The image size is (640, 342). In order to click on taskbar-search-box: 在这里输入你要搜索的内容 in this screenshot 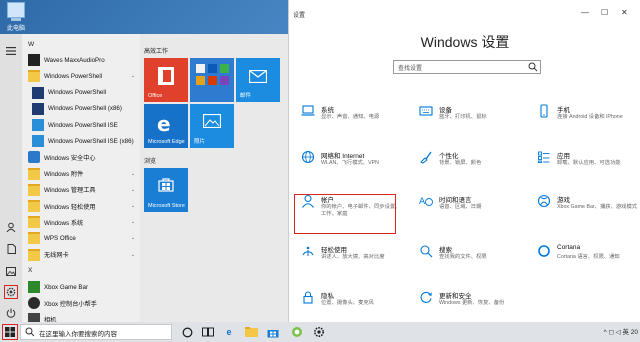, I will do `click(96, 332)`.